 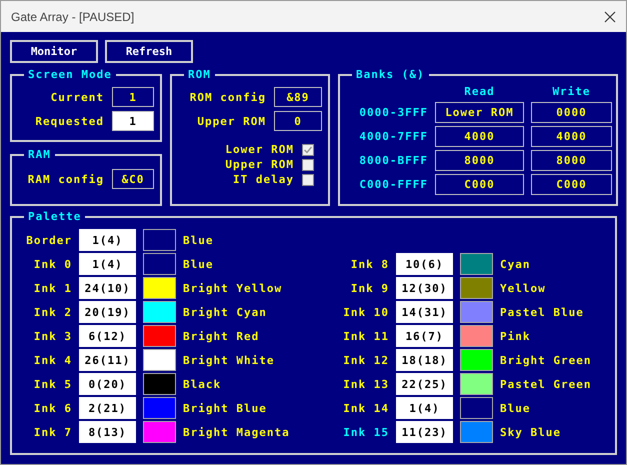 What do you see at coordinates (571, 112) in the screenshot?
I see `write-field: 0000` at bounding box center [571, 112].